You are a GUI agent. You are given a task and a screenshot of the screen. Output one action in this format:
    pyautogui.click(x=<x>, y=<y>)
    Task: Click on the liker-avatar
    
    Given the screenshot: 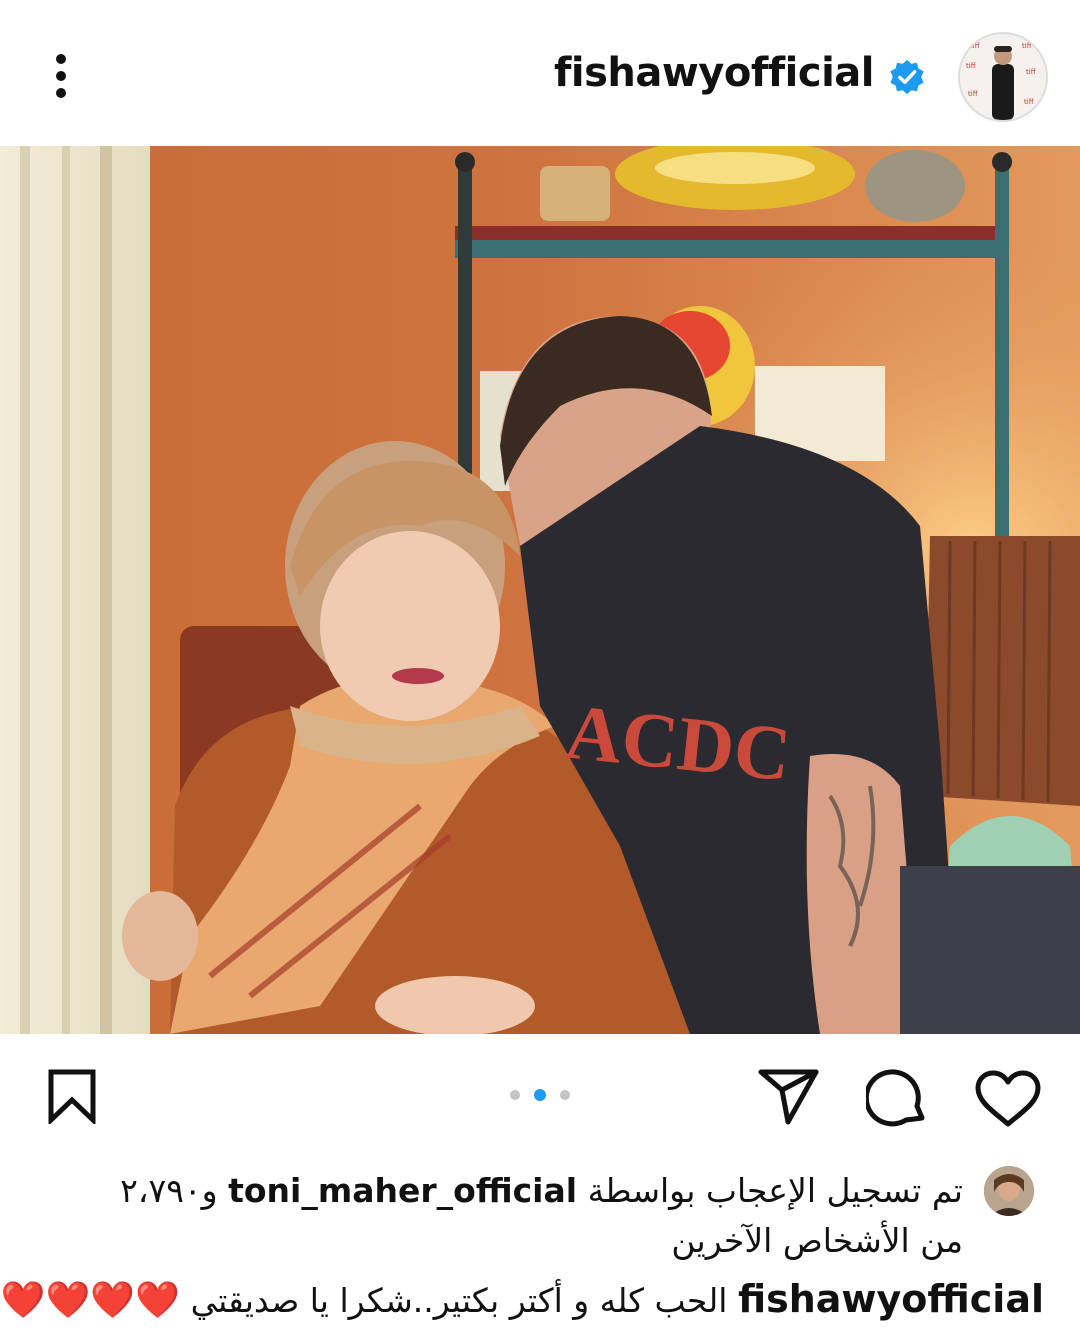 What is the action you would take?
    pyautogui.click(x=1009, y=1191)
    